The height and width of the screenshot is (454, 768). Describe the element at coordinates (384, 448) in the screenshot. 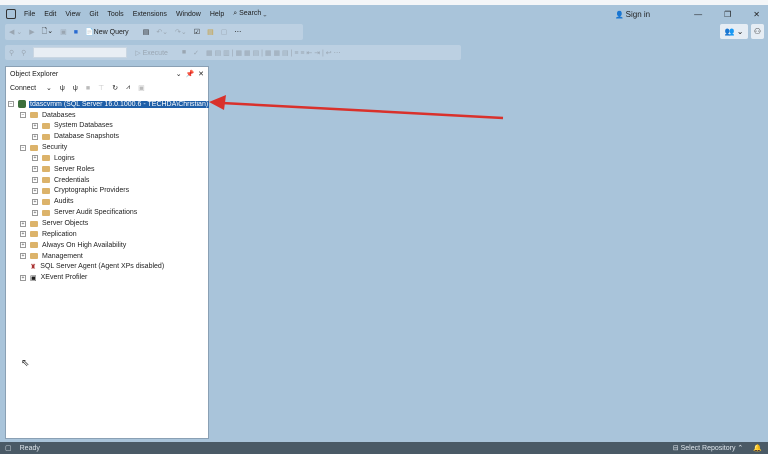

I see `status-bar: ▢ Ready ⊟ Select Repository ⌃ 🔔` at that location.